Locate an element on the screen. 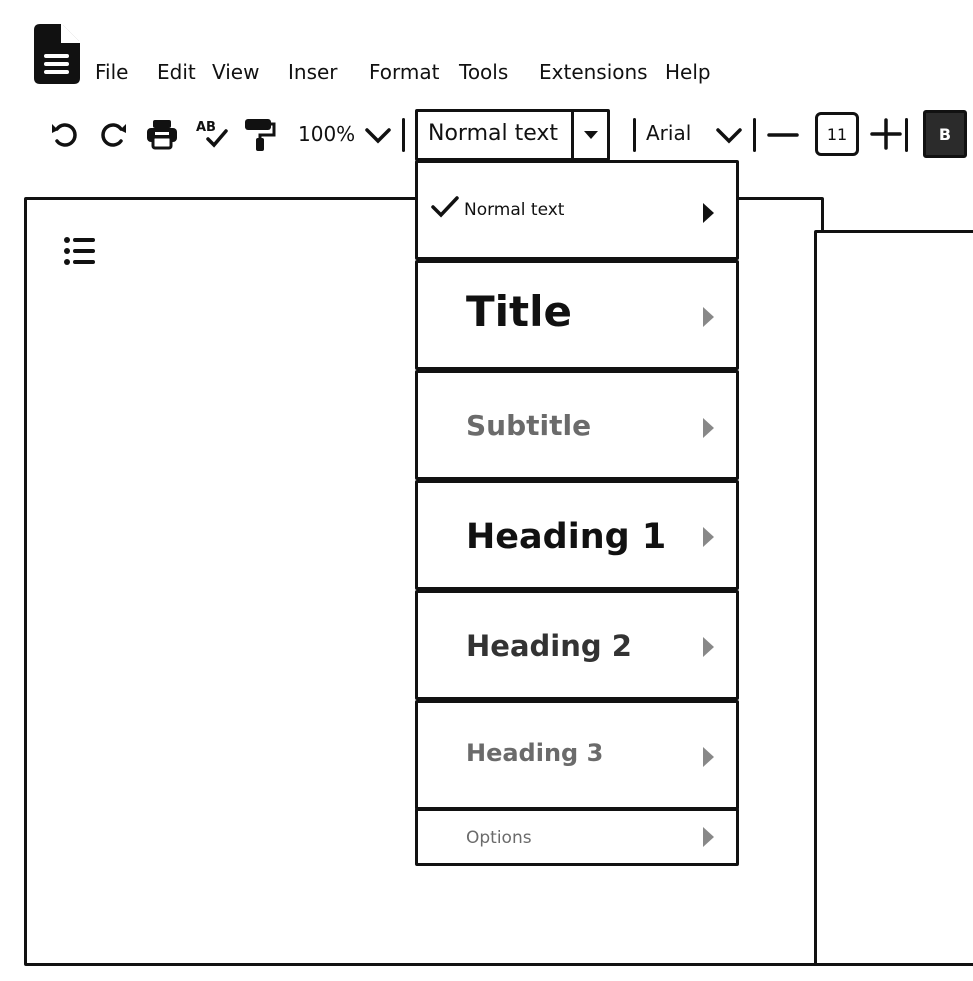 This screenshot has height=981, width=973. menu-edit: Edit is located at coordinates (176, 72).